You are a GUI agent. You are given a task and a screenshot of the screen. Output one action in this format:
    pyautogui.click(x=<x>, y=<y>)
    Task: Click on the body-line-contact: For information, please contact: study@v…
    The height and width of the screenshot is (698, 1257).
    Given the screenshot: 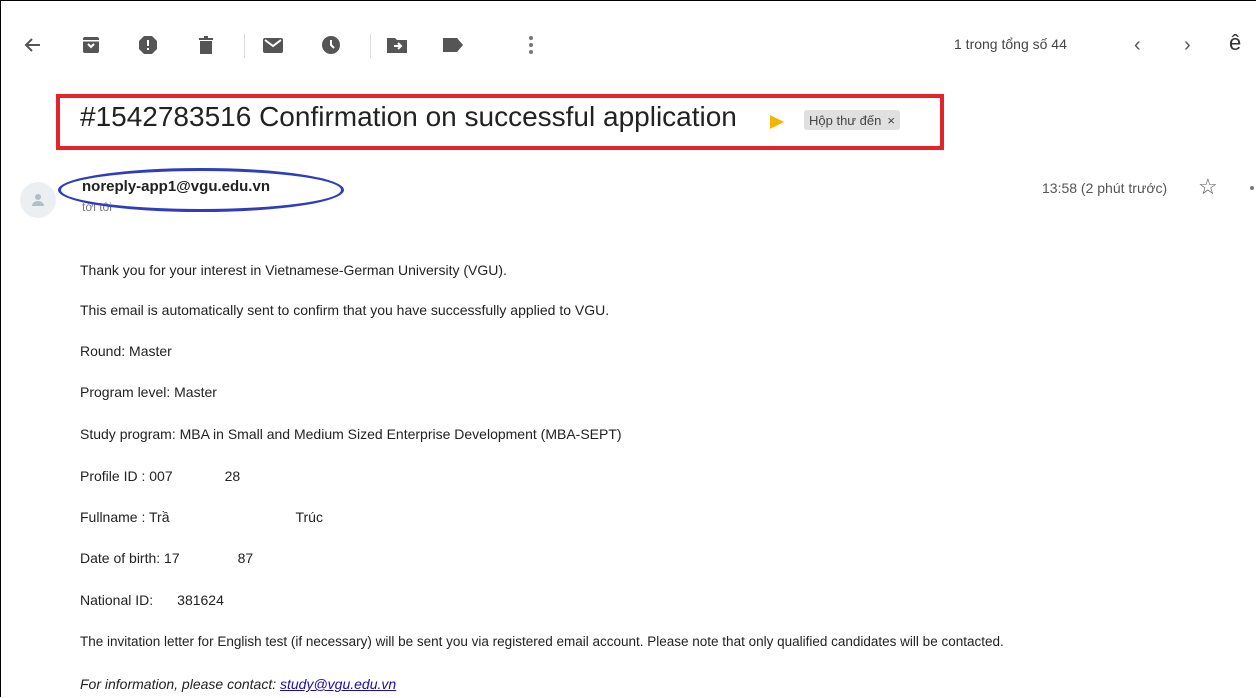 What is the action you would take?
    pyautogui.click(x=238, y=684)
    